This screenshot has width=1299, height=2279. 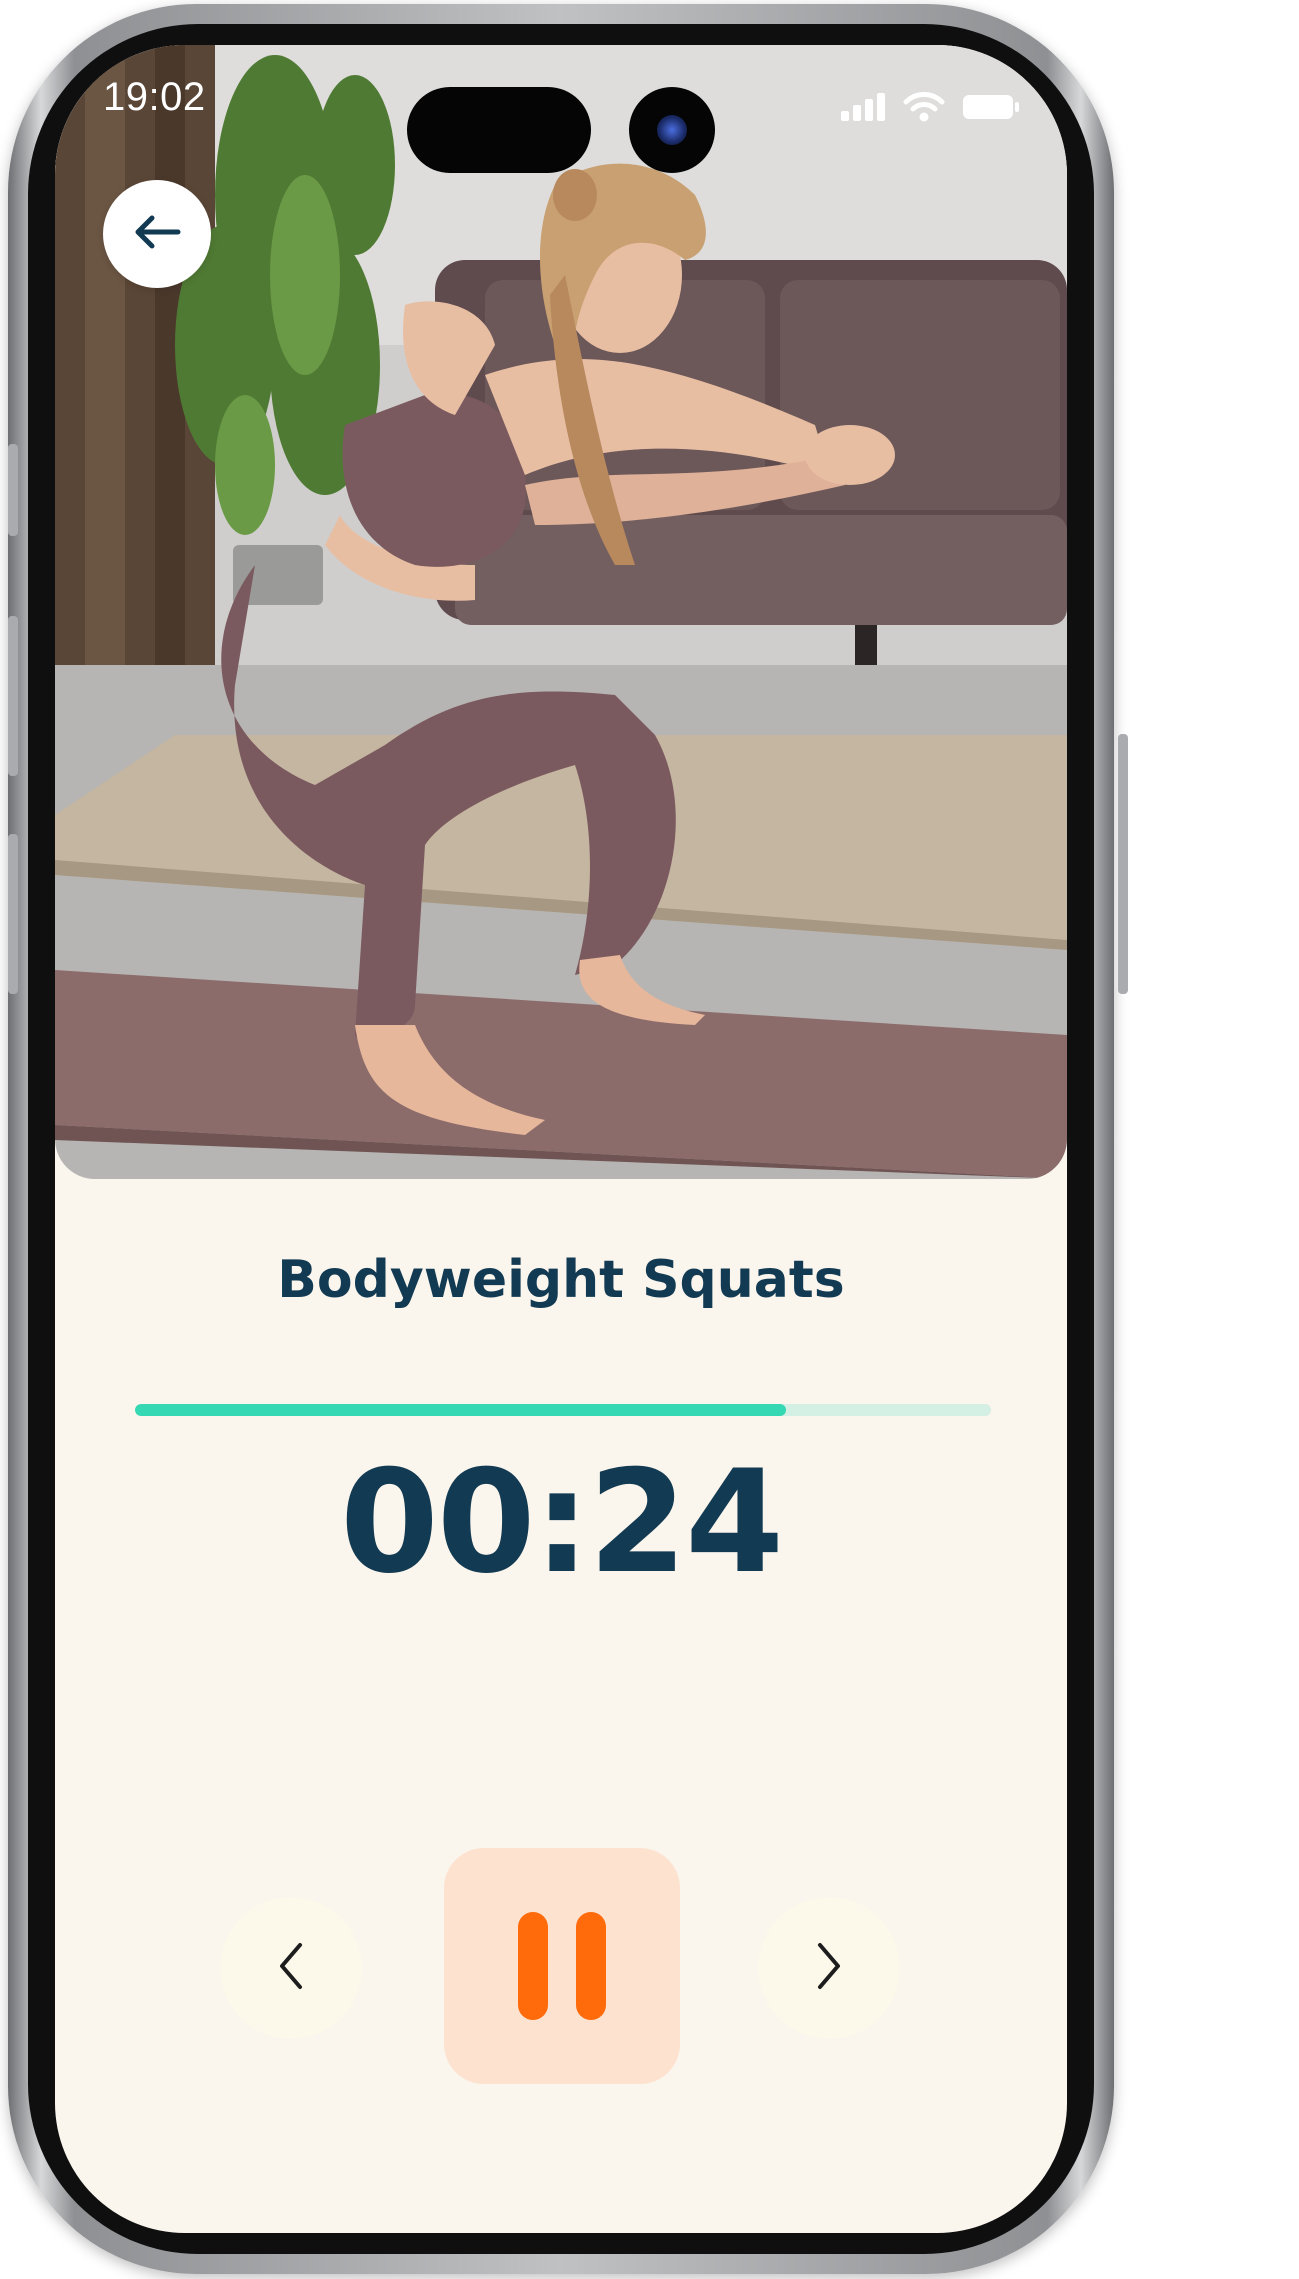 I want to click on back-button, so click(x=157, y=234).